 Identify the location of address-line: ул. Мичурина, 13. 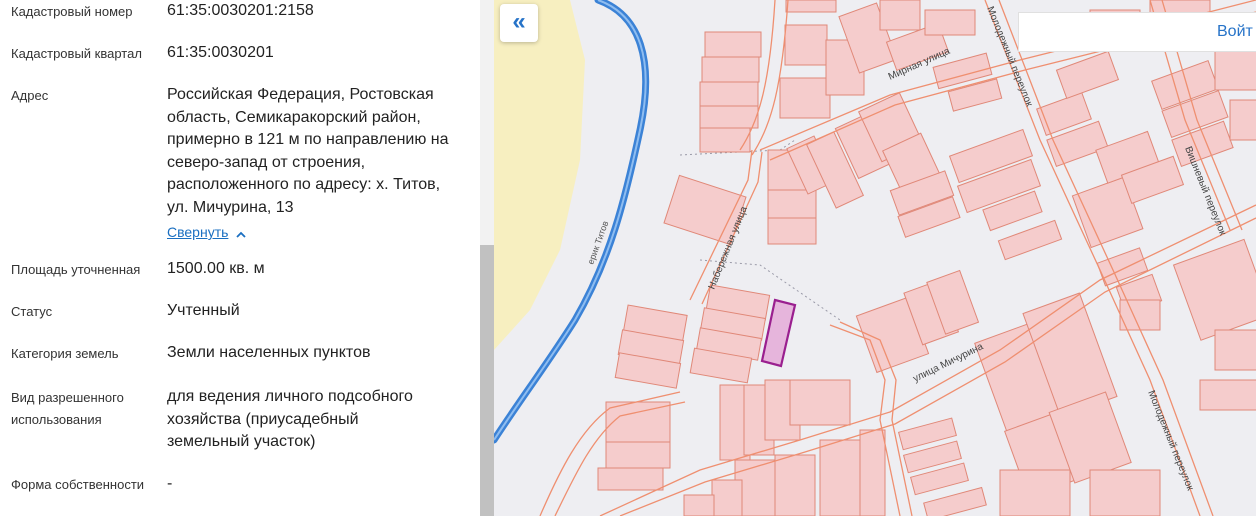
(230, 207).